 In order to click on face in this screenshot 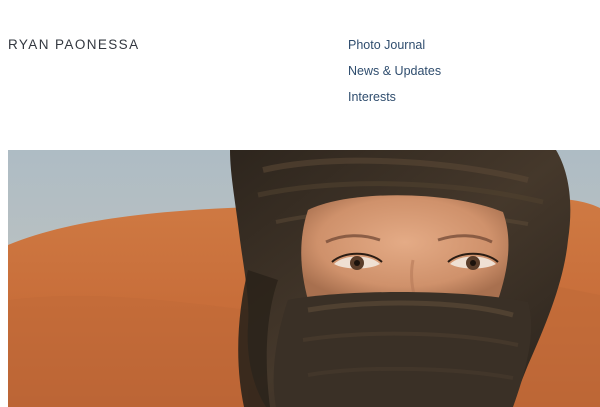, I will do `click(405, 247)`.